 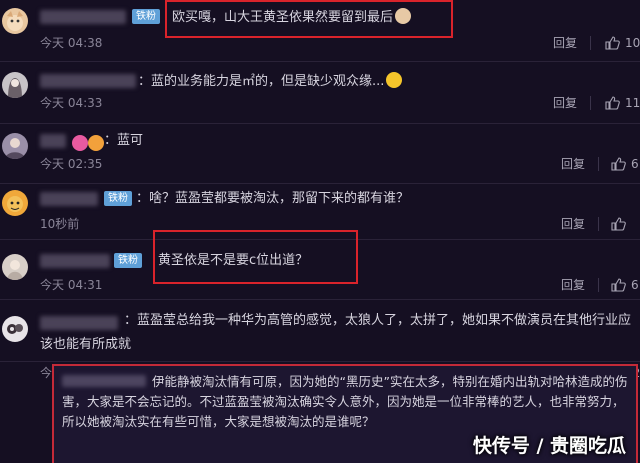 What do you see at coordinates (71, 285) in the screenshot?
I see `comment-time: 今天 04:31` at bounding box center [71, 285].